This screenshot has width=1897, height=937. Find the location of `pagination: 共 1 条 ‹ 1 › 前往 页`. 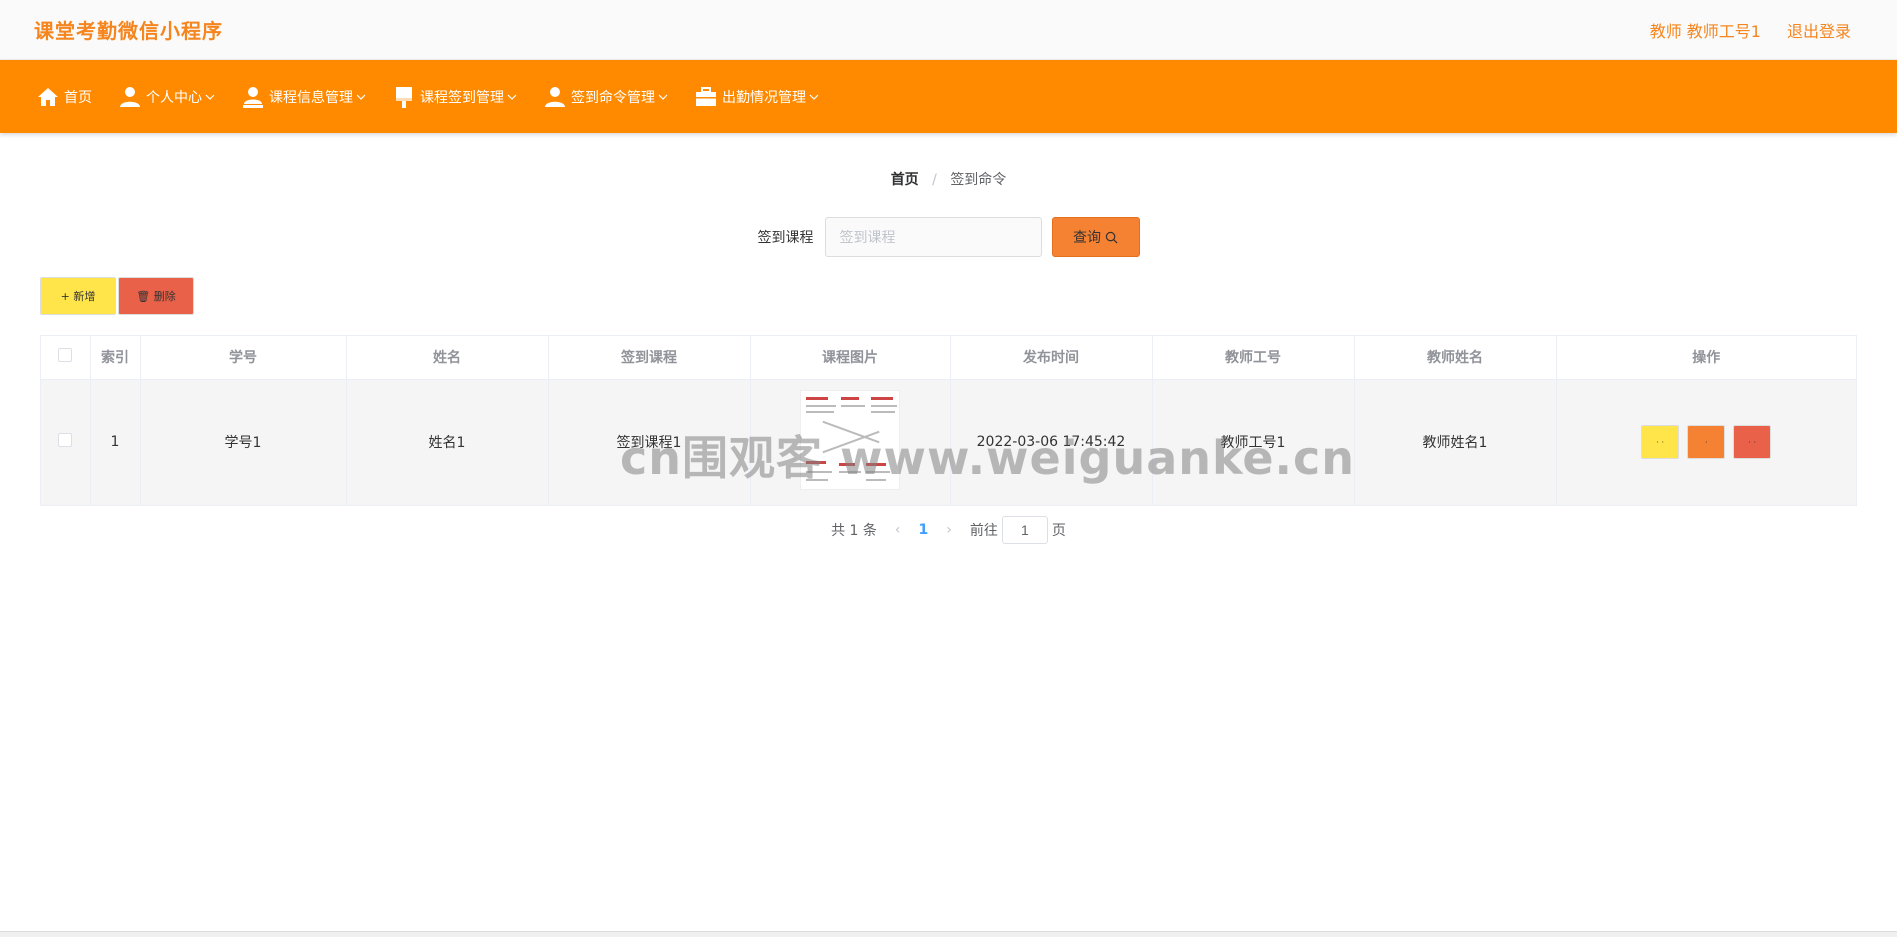

pagination: 共 1 条 ‹ 1 › 前往 页 is located at coordinates (948, 530).